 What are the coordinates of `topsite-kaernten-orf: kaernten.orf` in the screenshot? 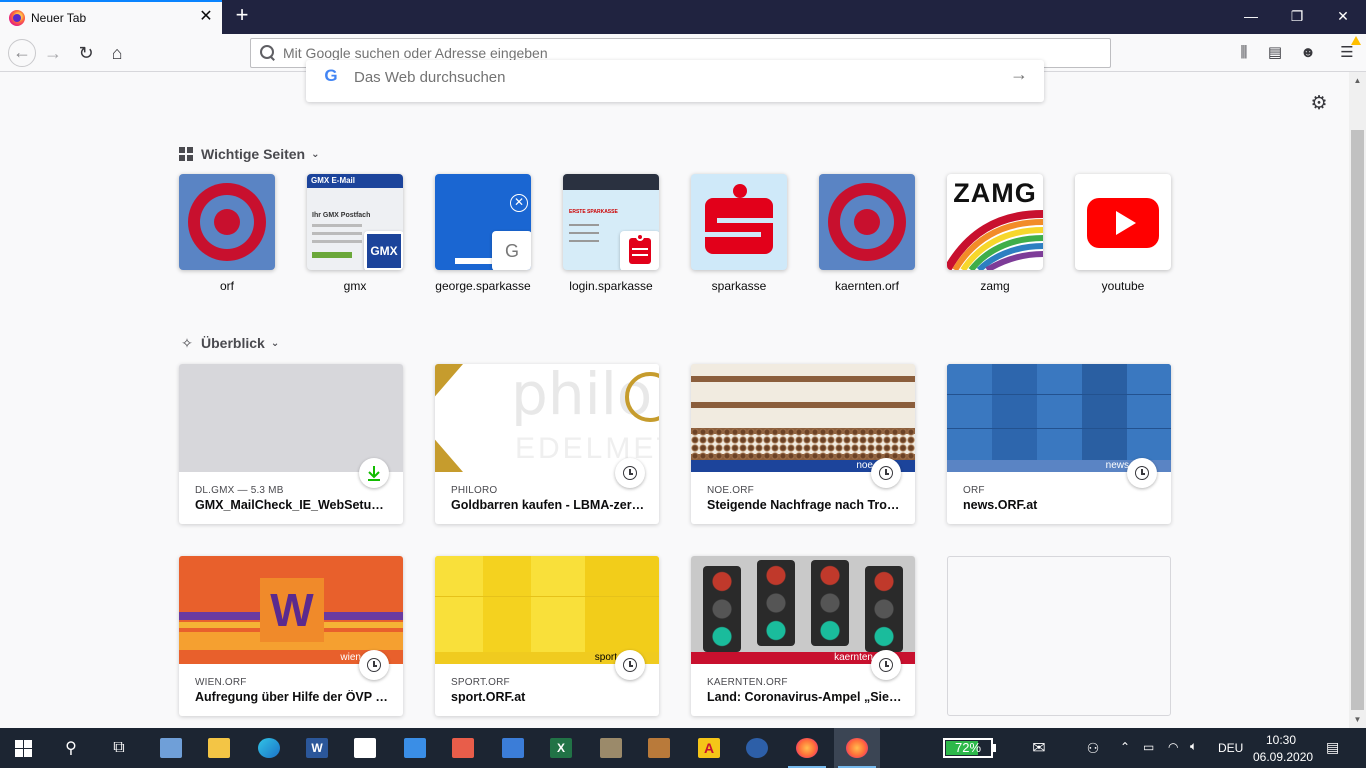 It's located at (867, 233).